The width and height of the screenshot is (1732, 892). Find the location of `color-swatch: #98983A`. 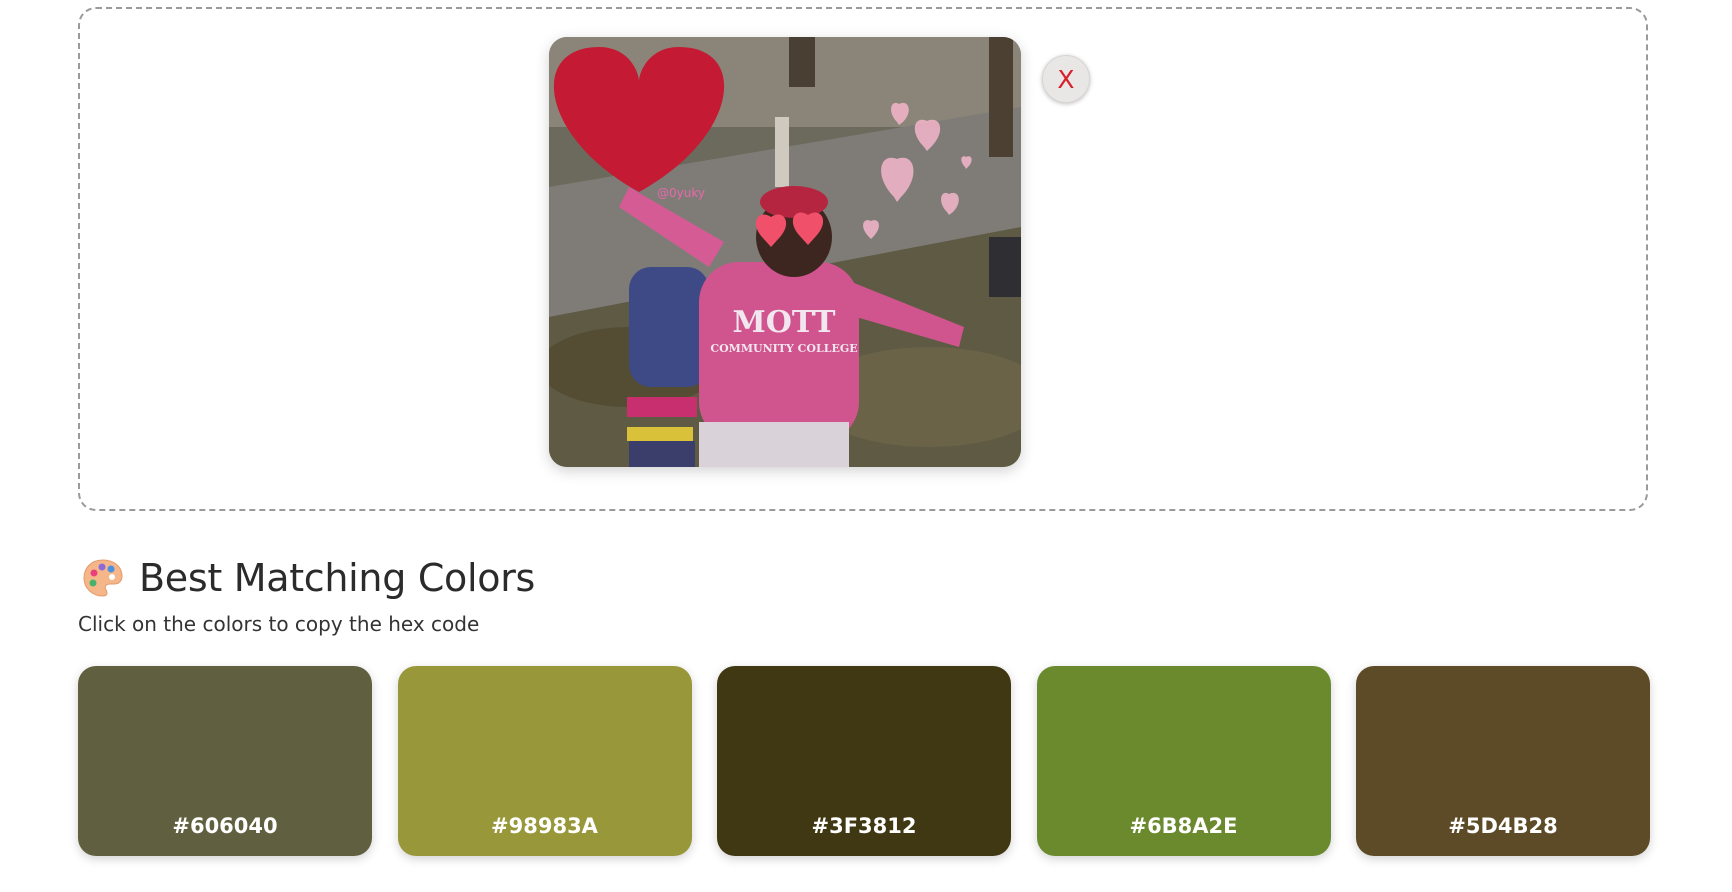

color-swatch: #98983A is located at coordinates (544, 761).